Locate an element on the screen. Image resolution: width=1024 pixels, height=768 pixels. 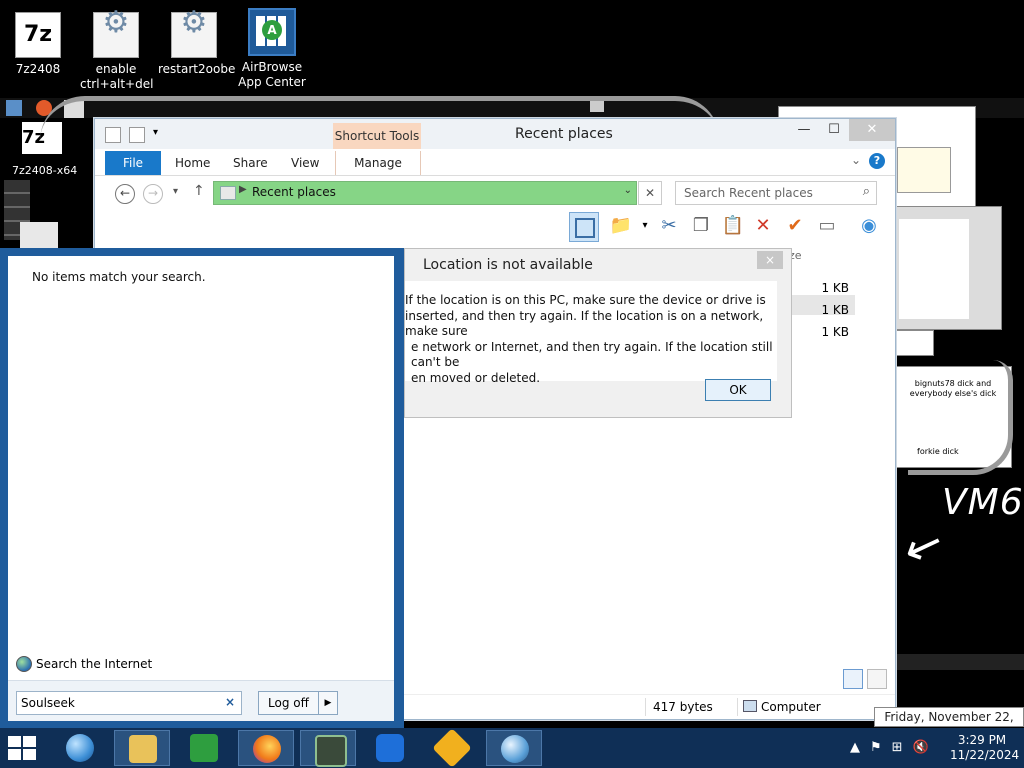
delete-icon: ✕ is located at coordinates (763, 226).